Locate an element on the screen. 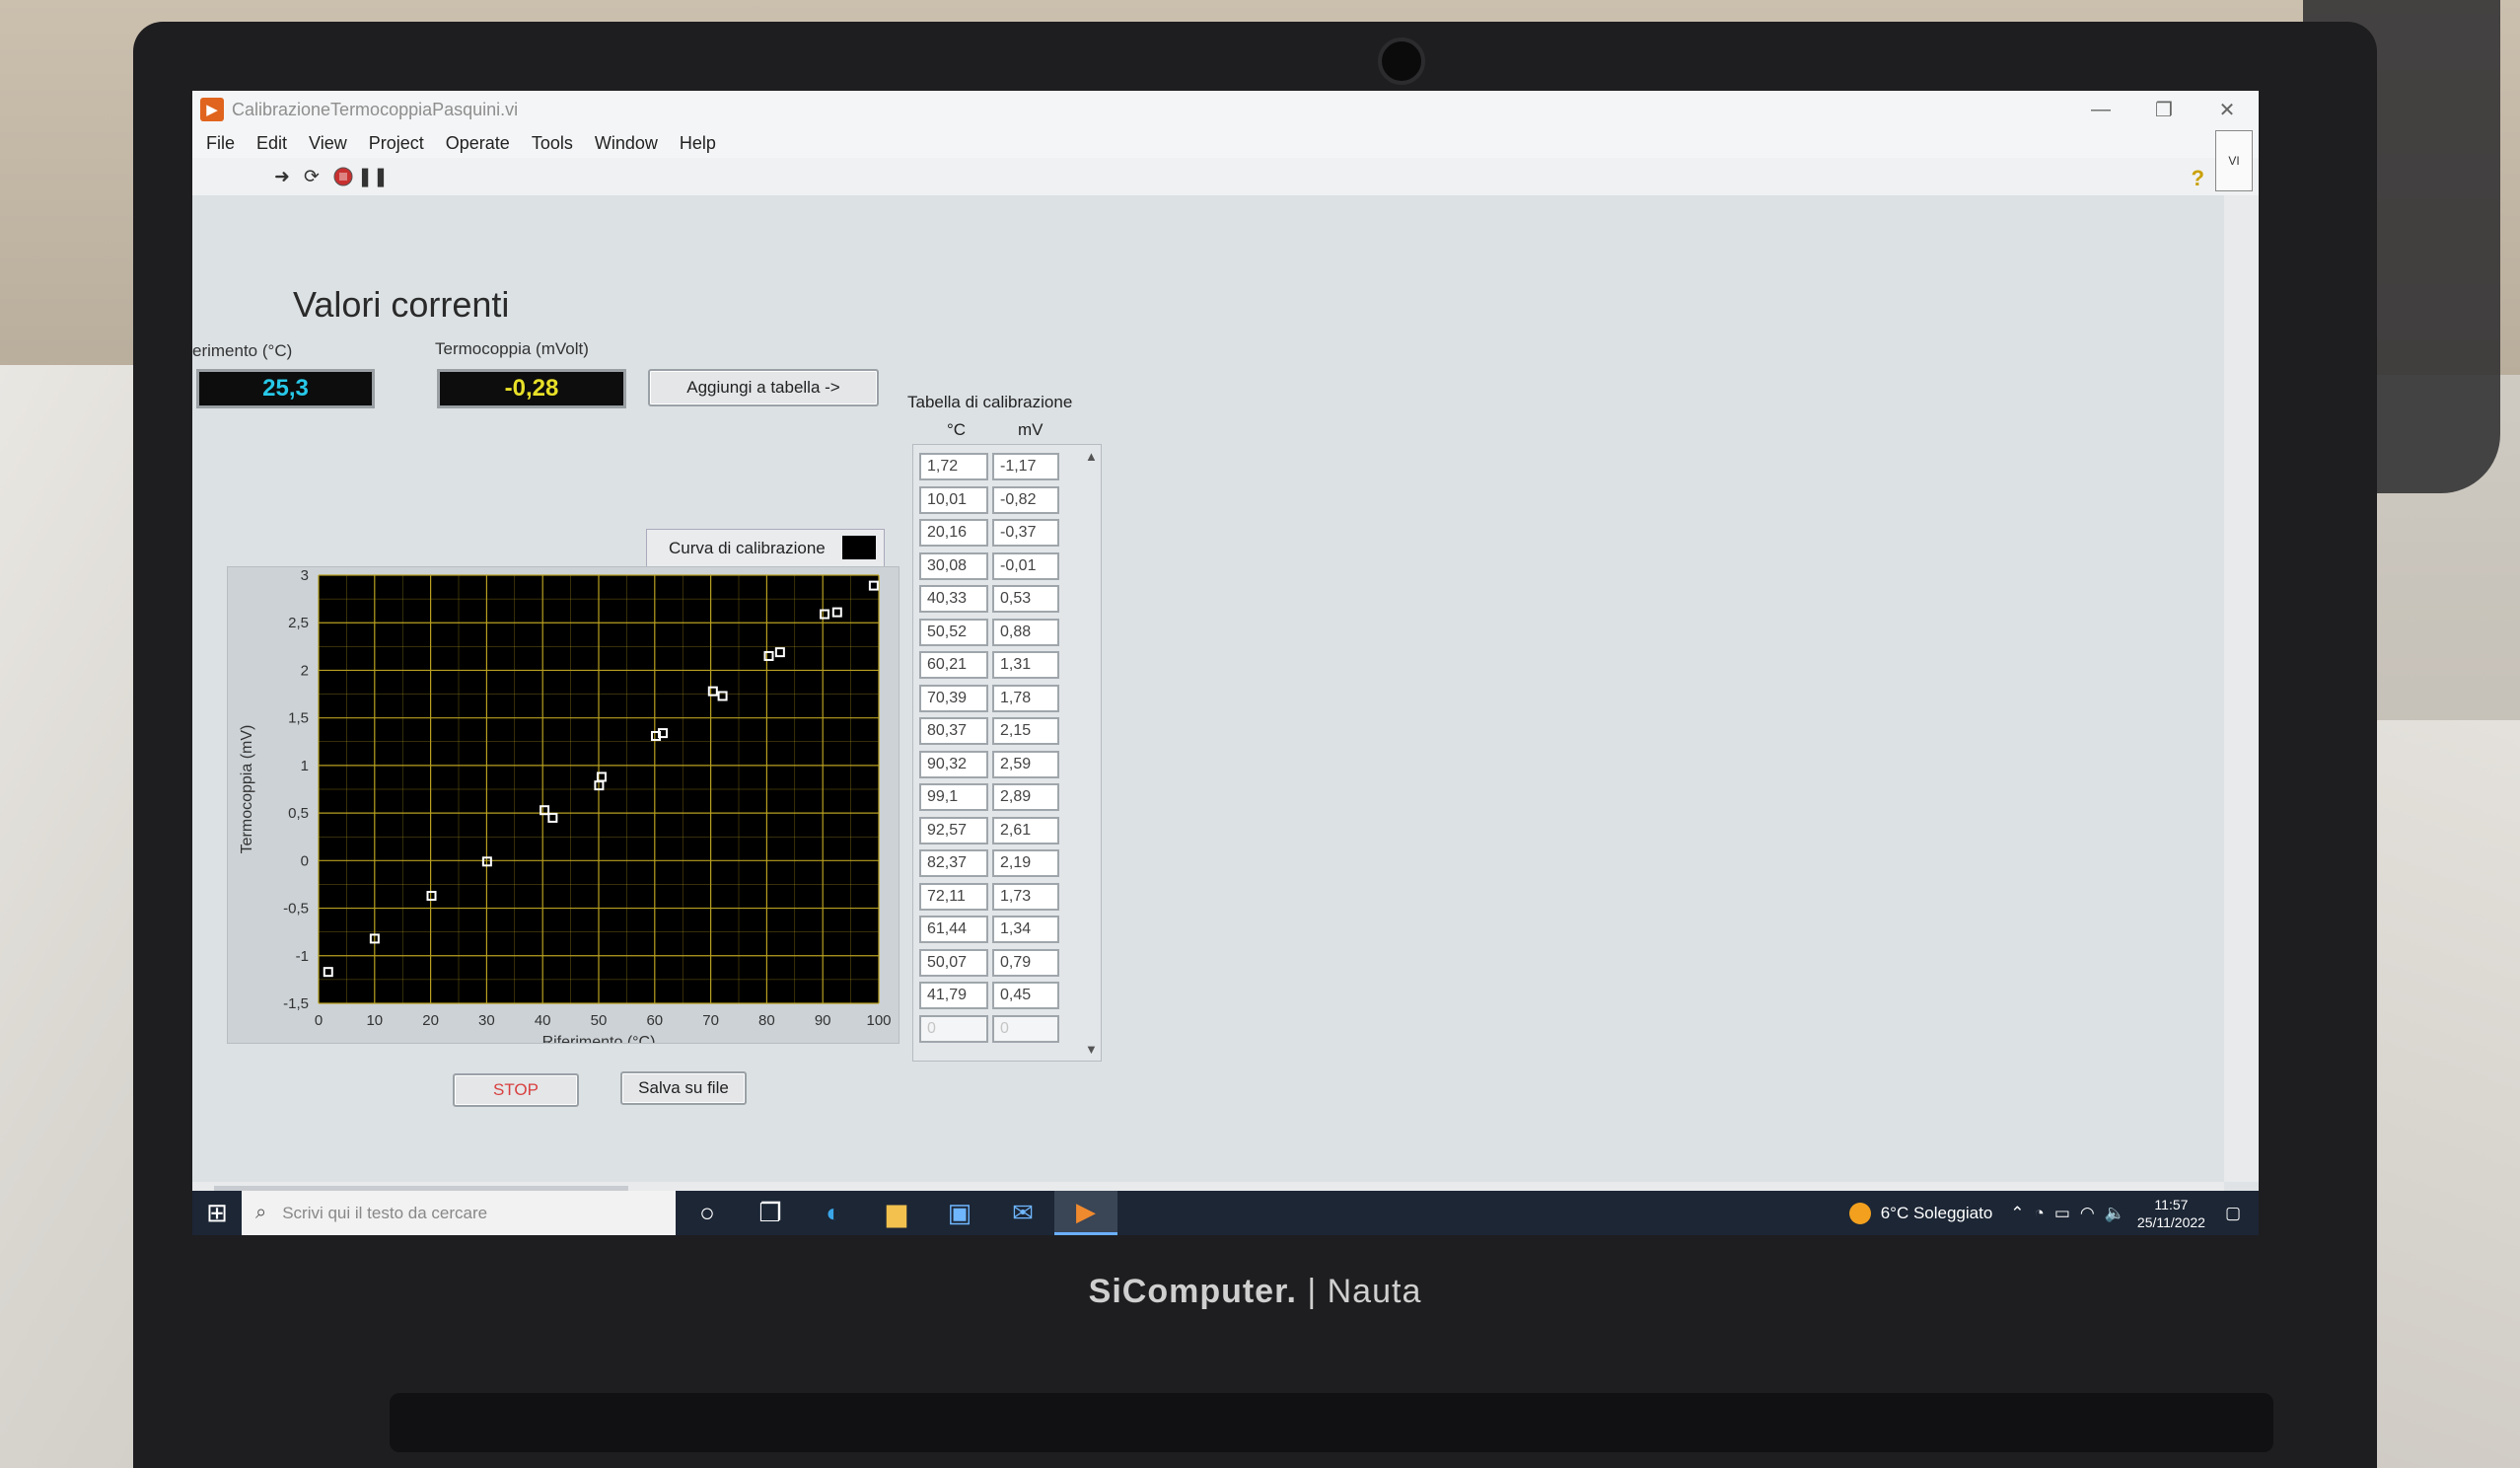 Image resolution: width=2520 pixels, height=1468 pixels. windows-start-icon: ⊞ is located at coordinates (217, 1213).